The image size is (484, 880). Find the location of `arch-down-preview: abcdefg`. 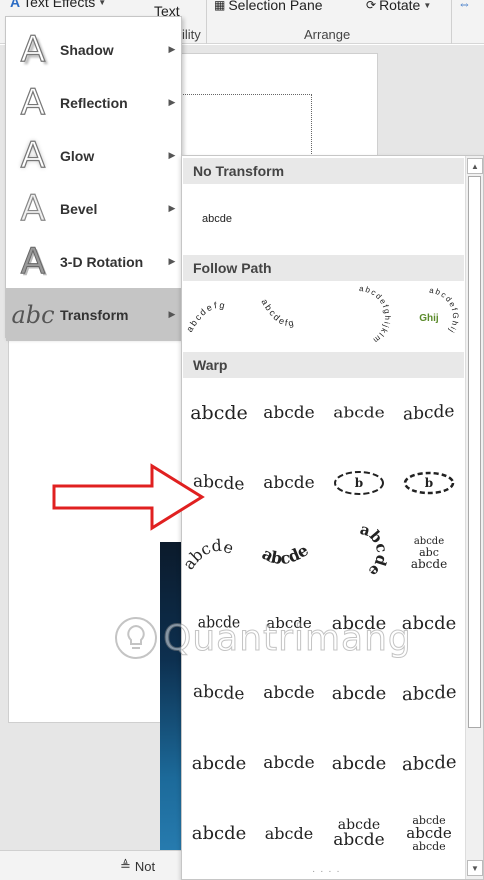

arch-down-preview: abcdefg is located at coordinates (276, 312).